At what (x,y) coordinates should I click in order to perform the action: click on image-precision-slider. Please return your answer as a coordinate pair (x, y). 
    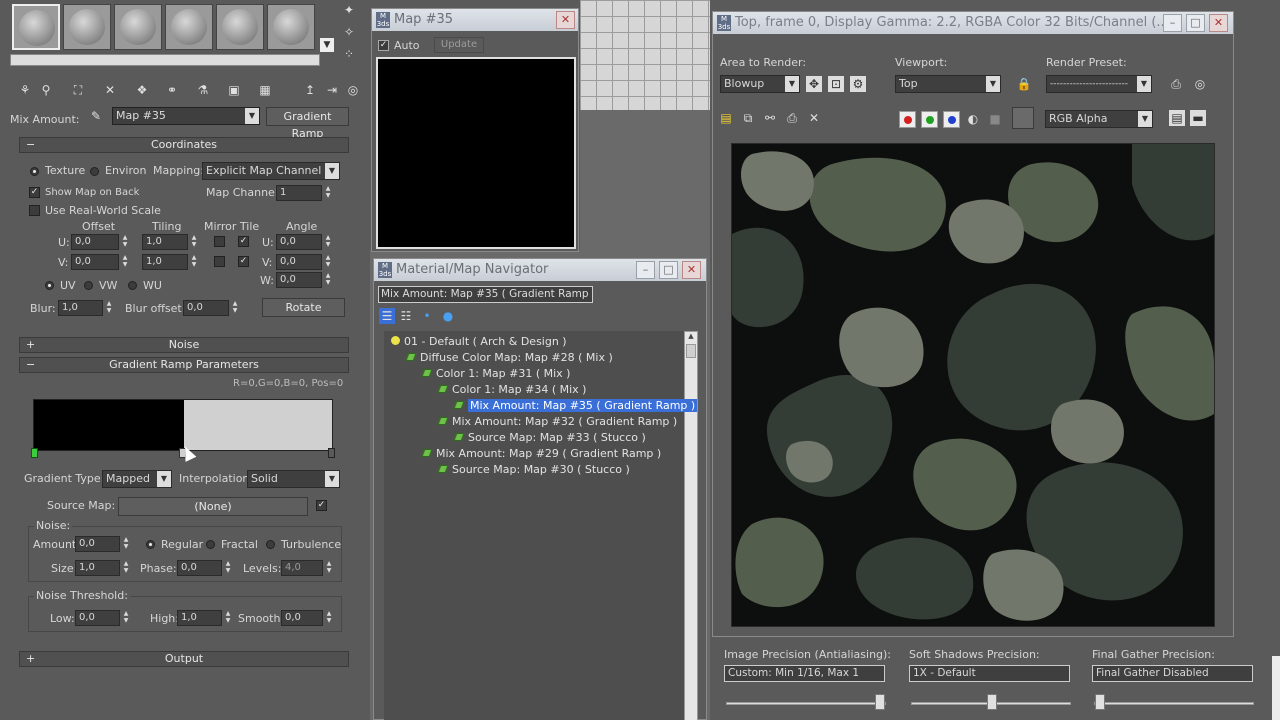
    Looking at the image, I should click on (806, 703).